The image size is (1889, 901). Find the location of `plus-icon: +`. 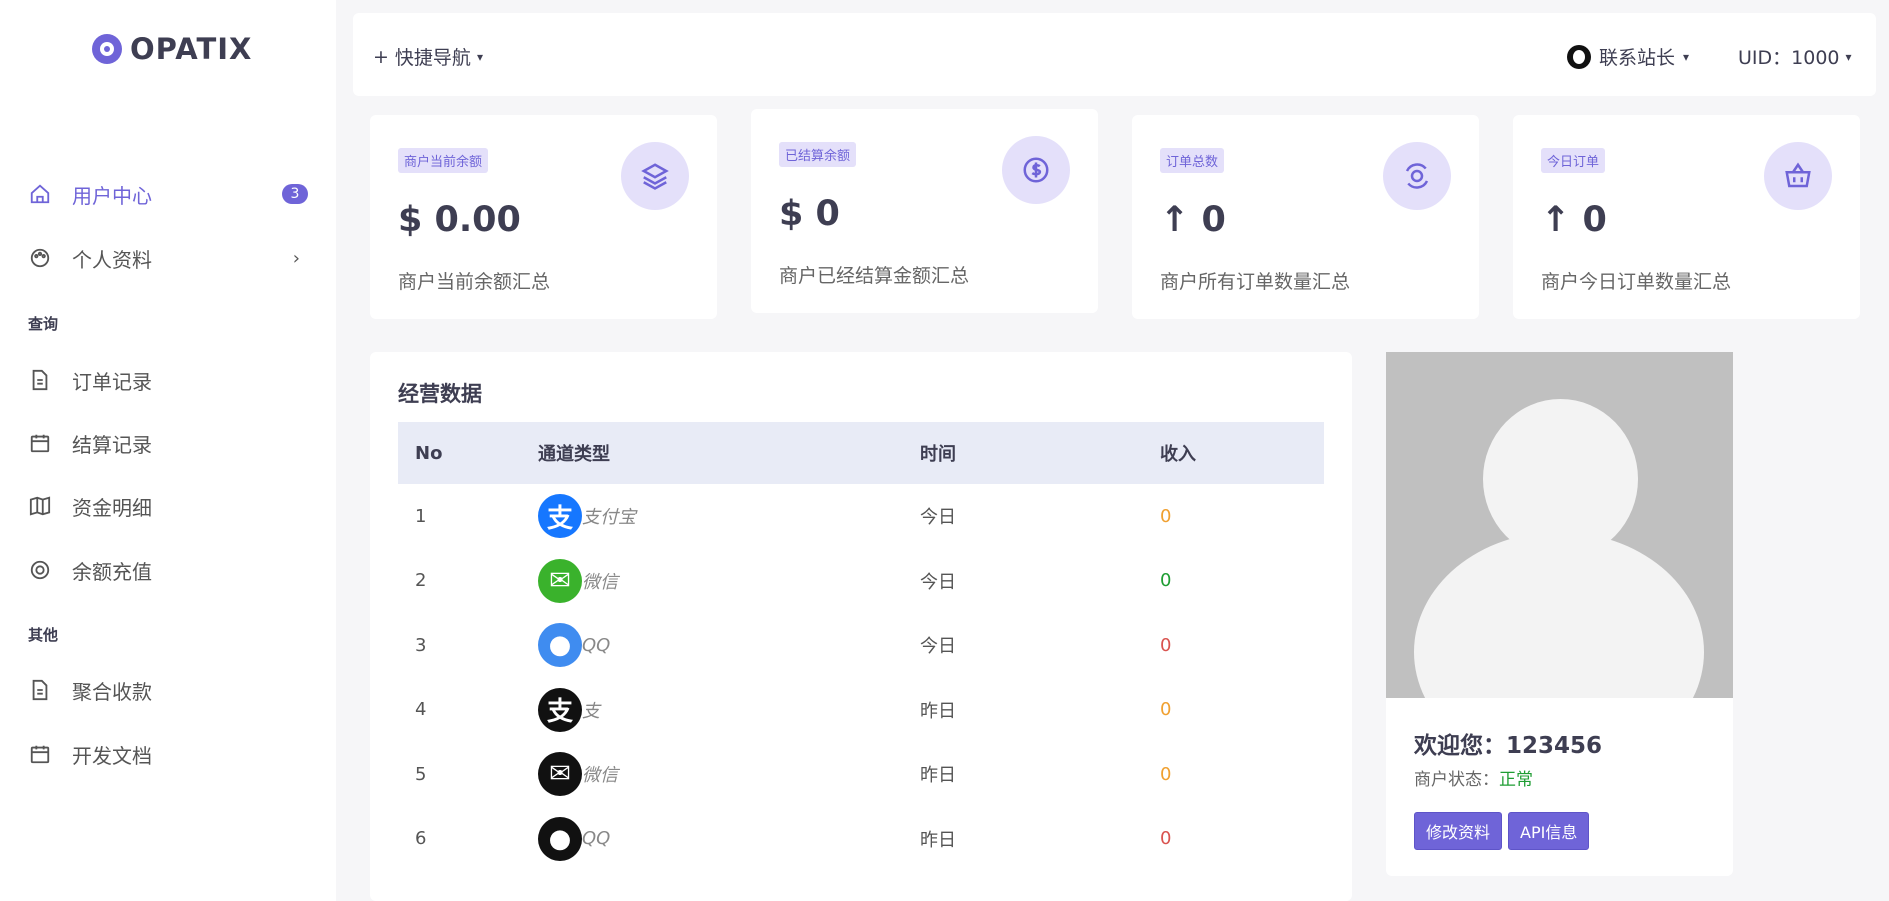

plus-icon: + is located at coordinates (381, 56).